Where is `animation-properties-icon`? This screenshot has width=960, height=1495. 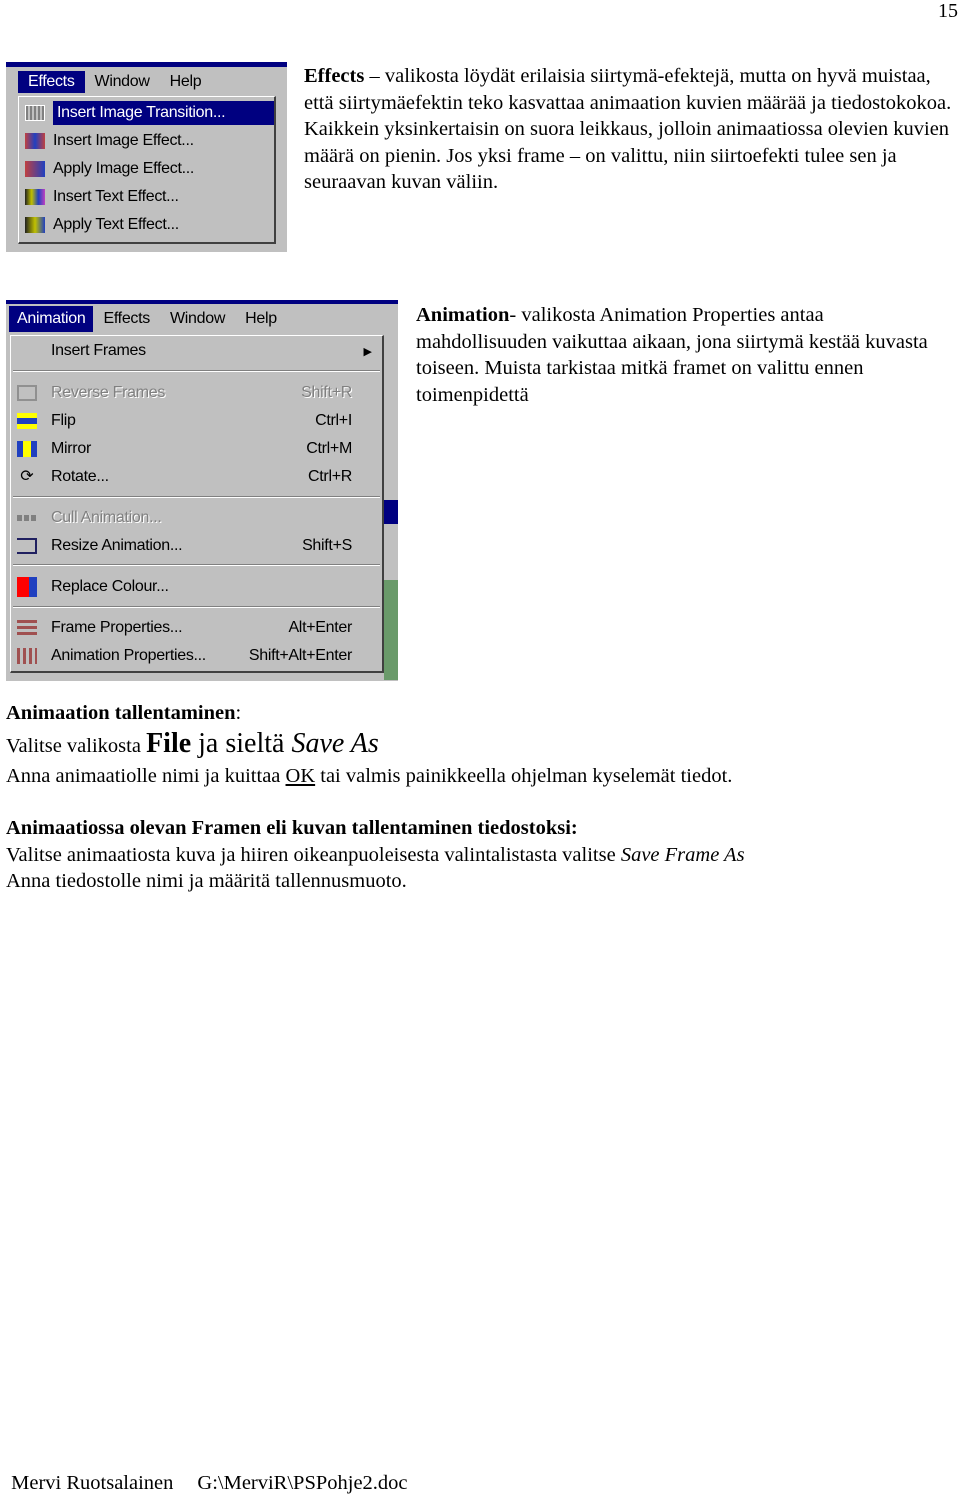
animation-properties-icon is located at coordinates (27, 656).